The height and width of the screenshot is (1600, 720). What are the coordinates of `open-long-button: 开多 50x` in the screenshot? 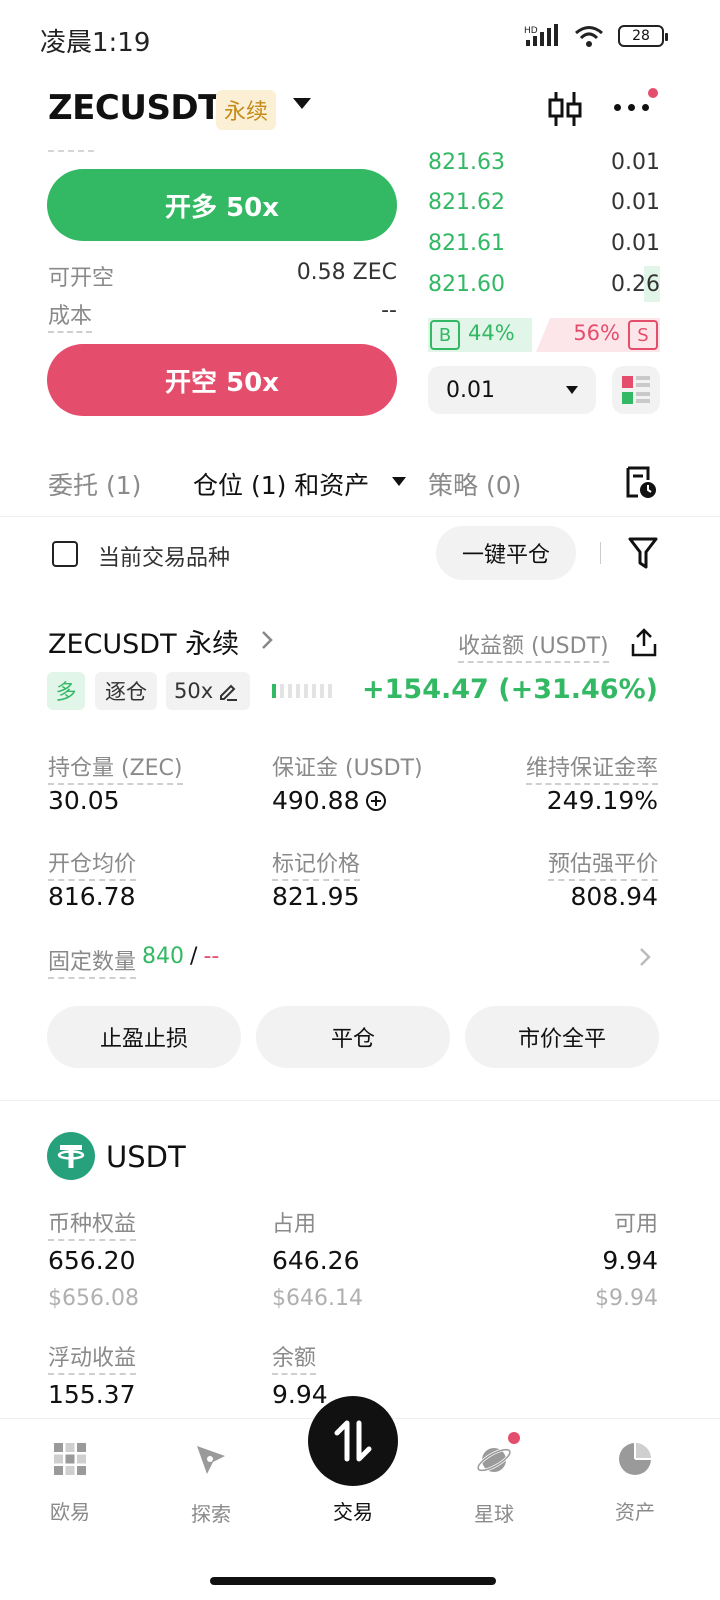 It's located at (222, 205).